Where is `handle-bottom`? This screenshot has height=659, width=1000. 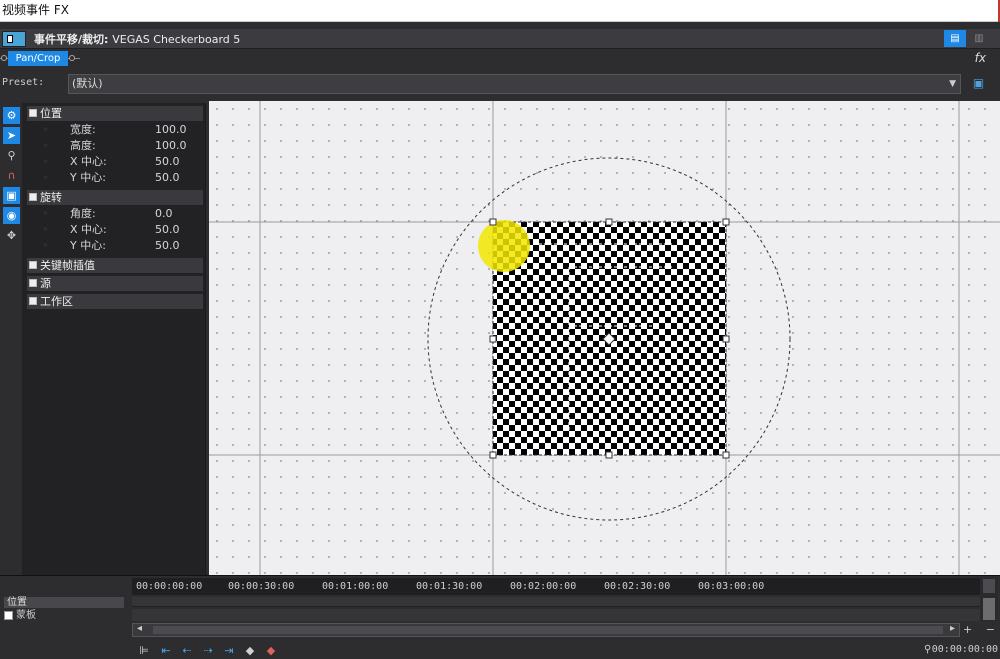
handle-bottom is located at coordinates (609, 455).